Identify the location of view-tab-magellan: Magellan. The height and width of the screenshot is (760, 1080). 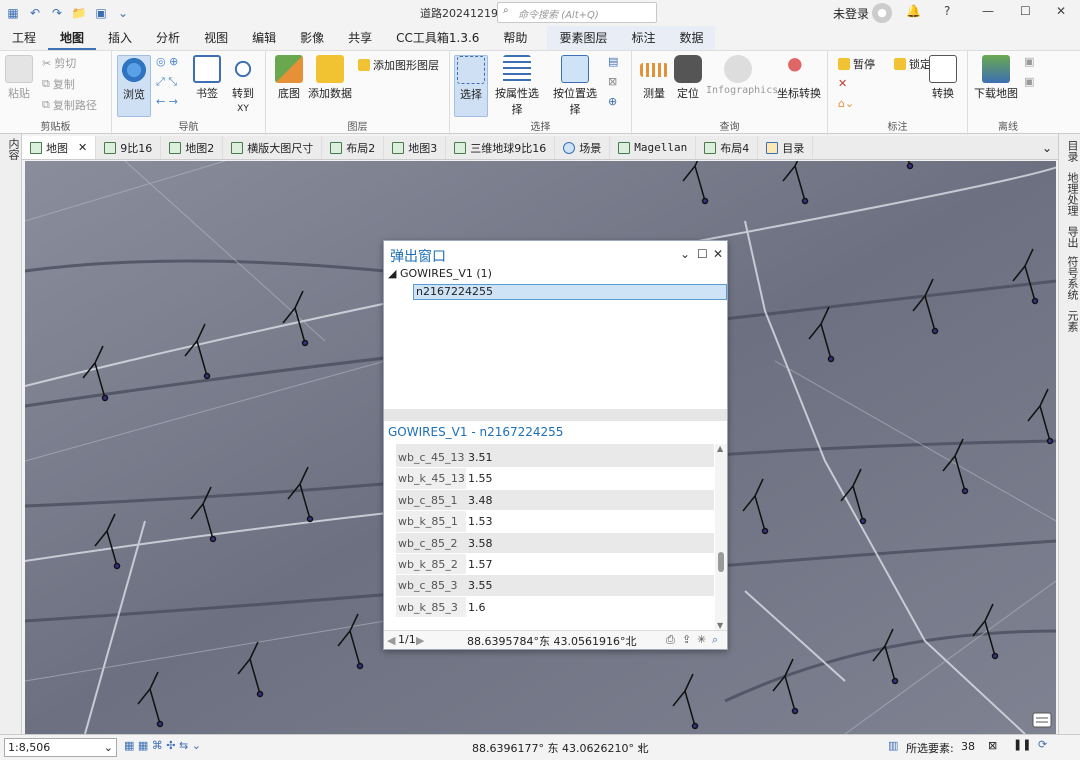
(653, 147).